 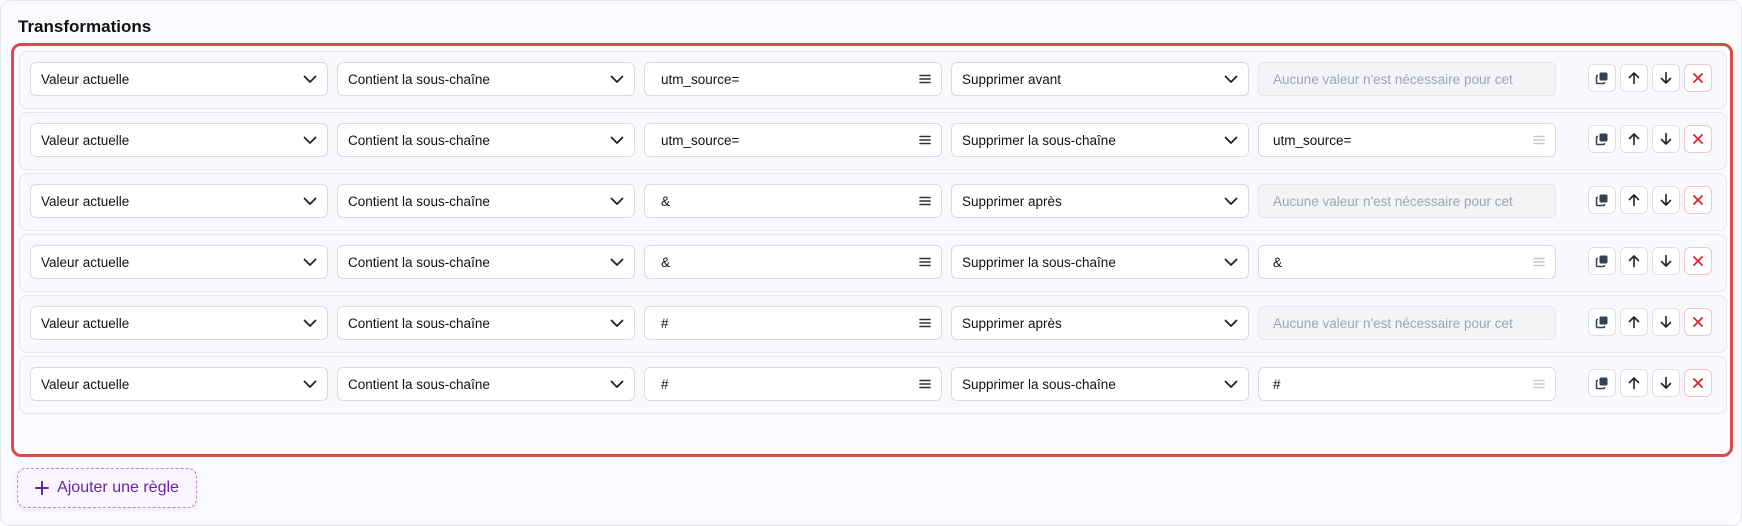 What do you see at coordinates (1312, 140) in the screenshot?
I see `value-text: utm_source=` at bounding box center [1312, 140].